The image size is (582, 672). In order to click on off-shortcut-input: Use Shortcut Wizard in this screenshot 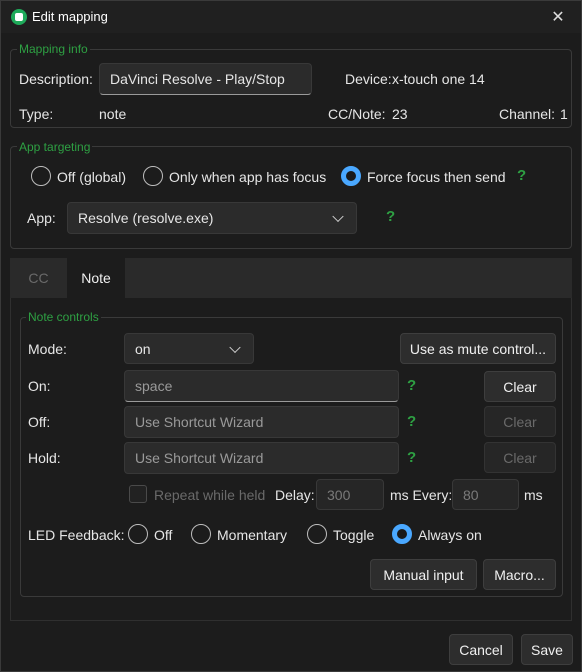, I will do `click(261, 422)`.